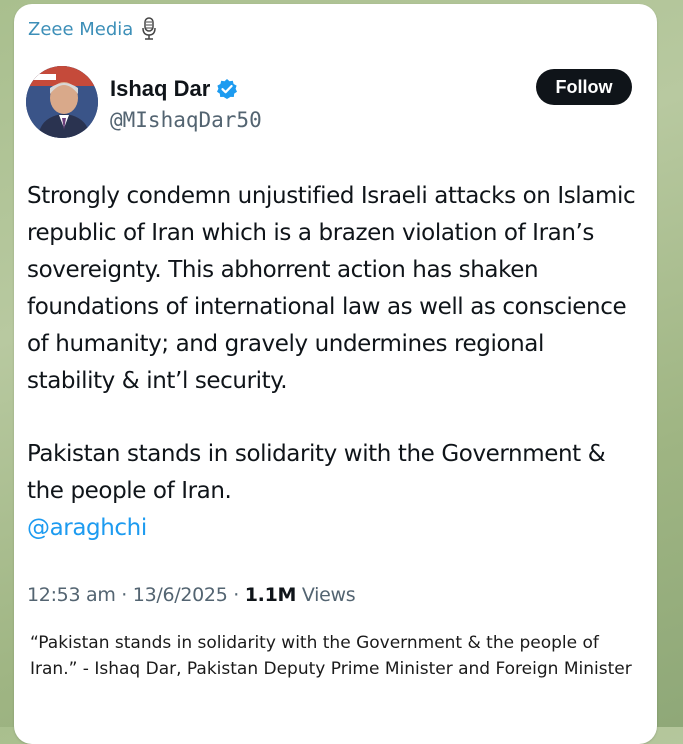  What do you see at coordinates (328, 595) in the screenshot?
I see `views-label: Views` at bounding box center [328, 595].